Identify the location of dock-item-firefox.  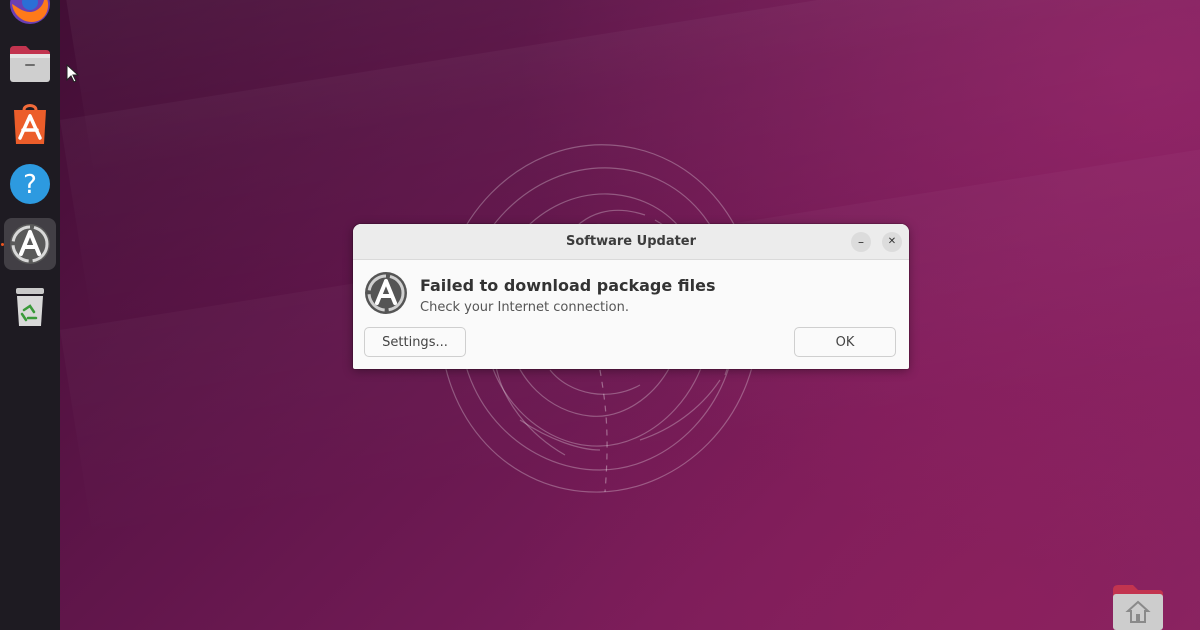
(30, 15).